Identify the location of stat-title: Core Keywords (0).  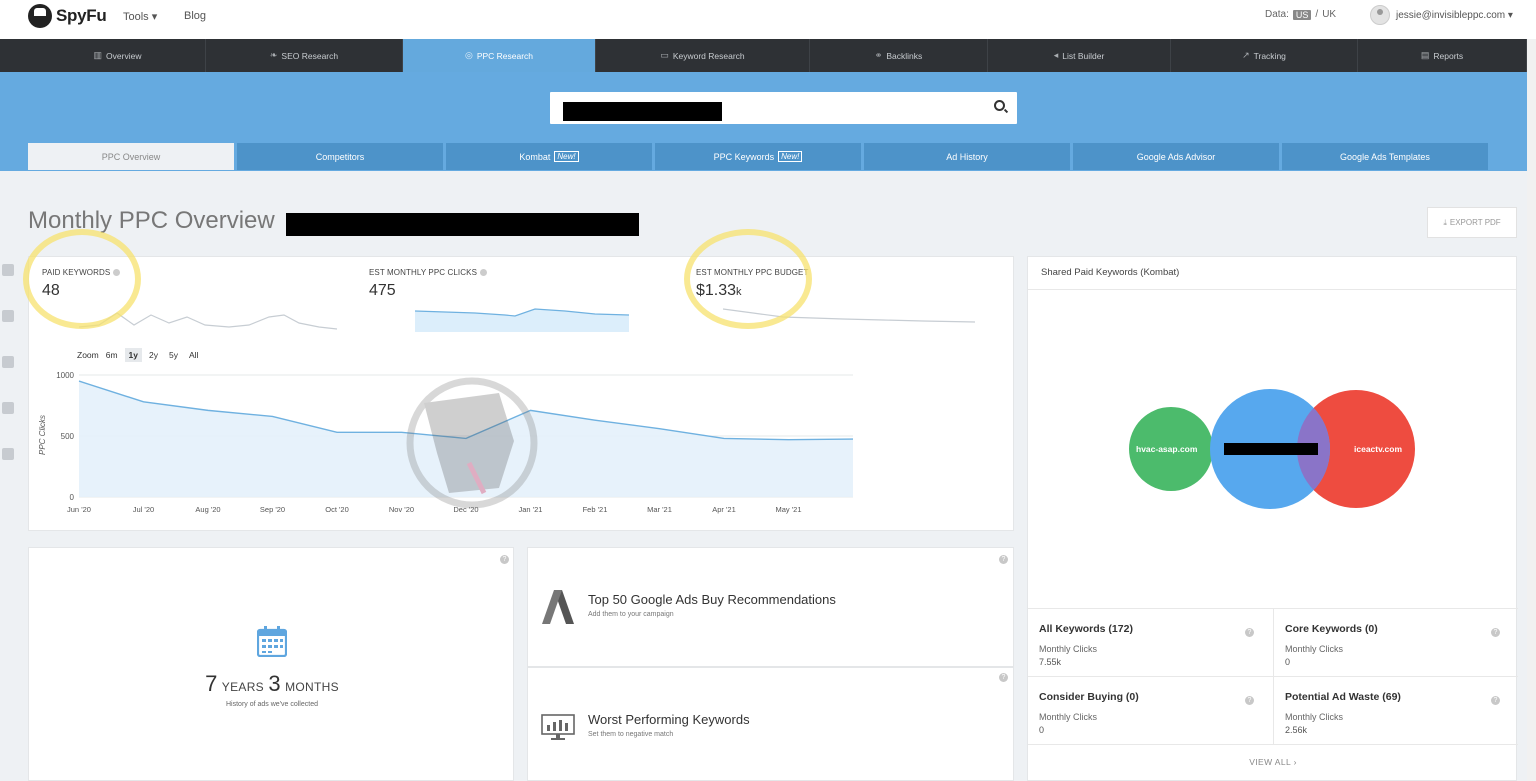
(1331, 629).